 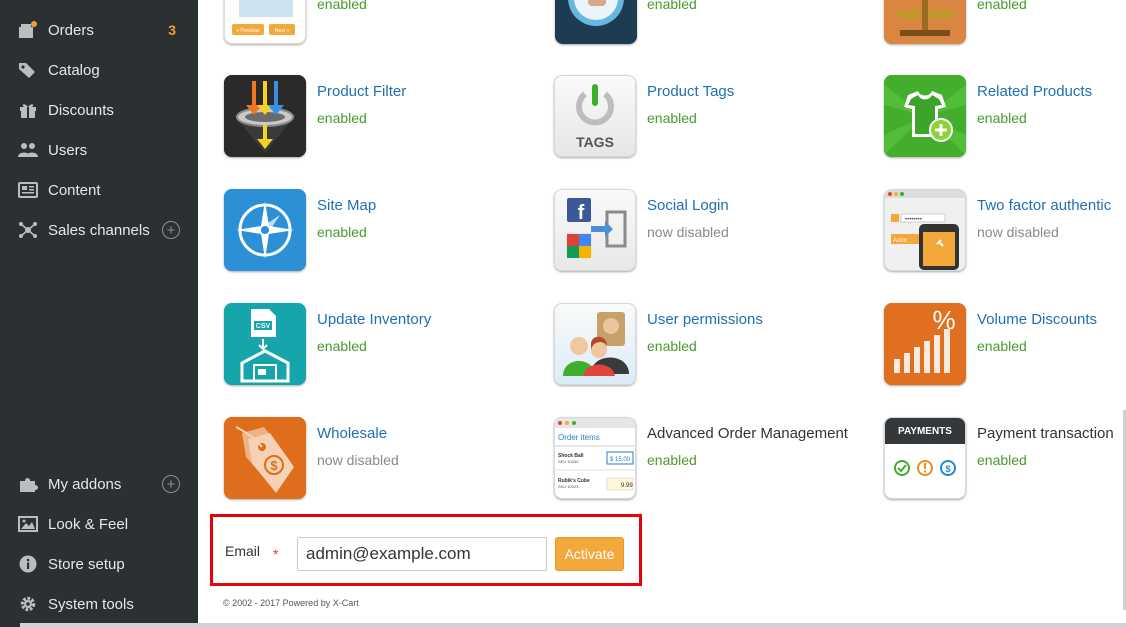 I want to click on addon-name: Update Inventory, so click(x=374, y=319).